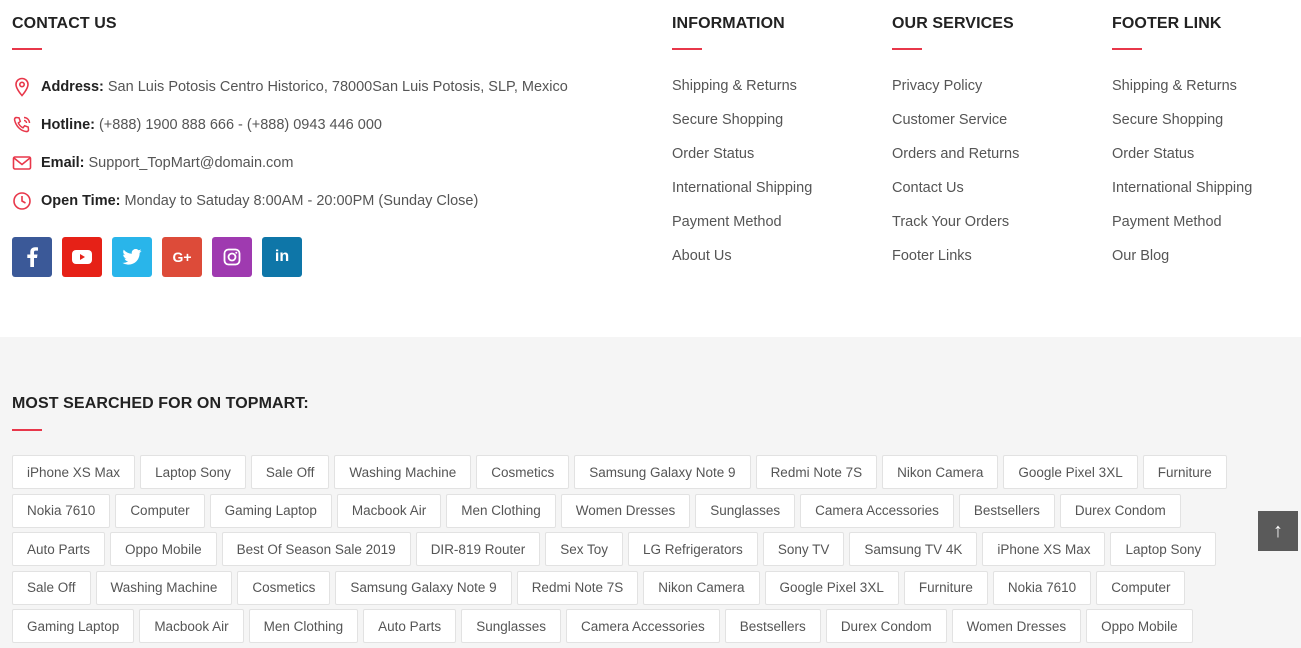 The image size is (1301, 648). Describe the element at coordinates (955, 161) in the screenshot. I see `services-link: Orders and Returns` at that location.